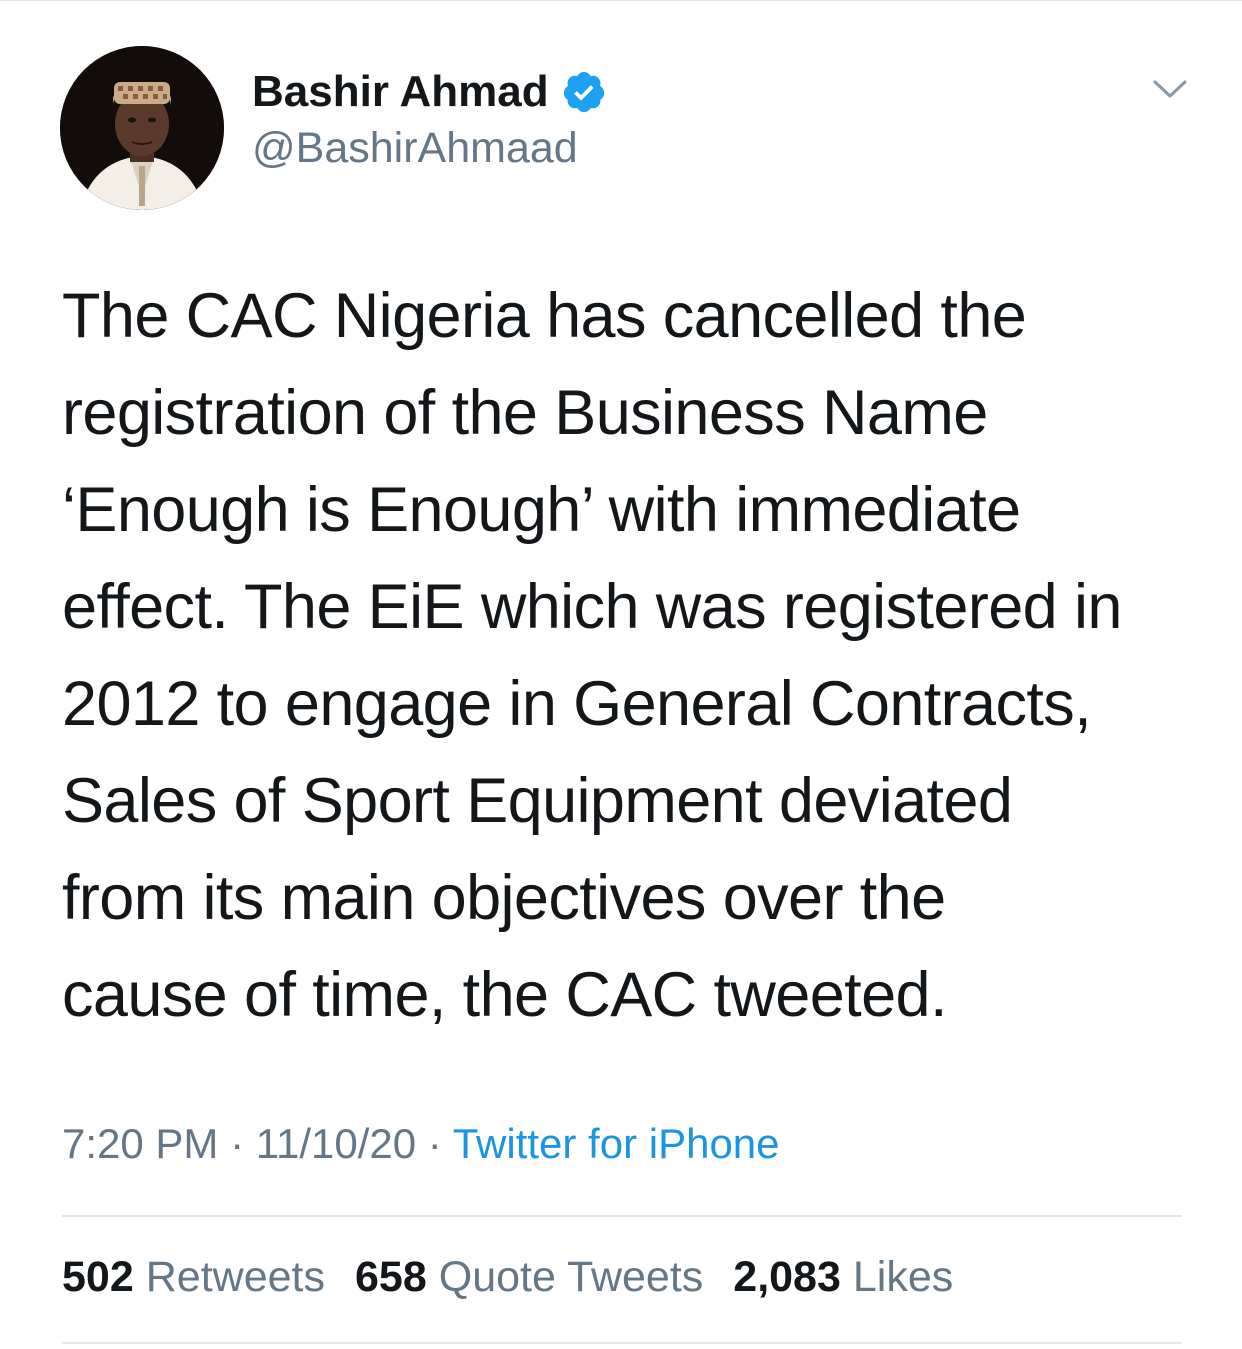  I want to click on author-handle: @BashirAhmaad, so click(415, 148).